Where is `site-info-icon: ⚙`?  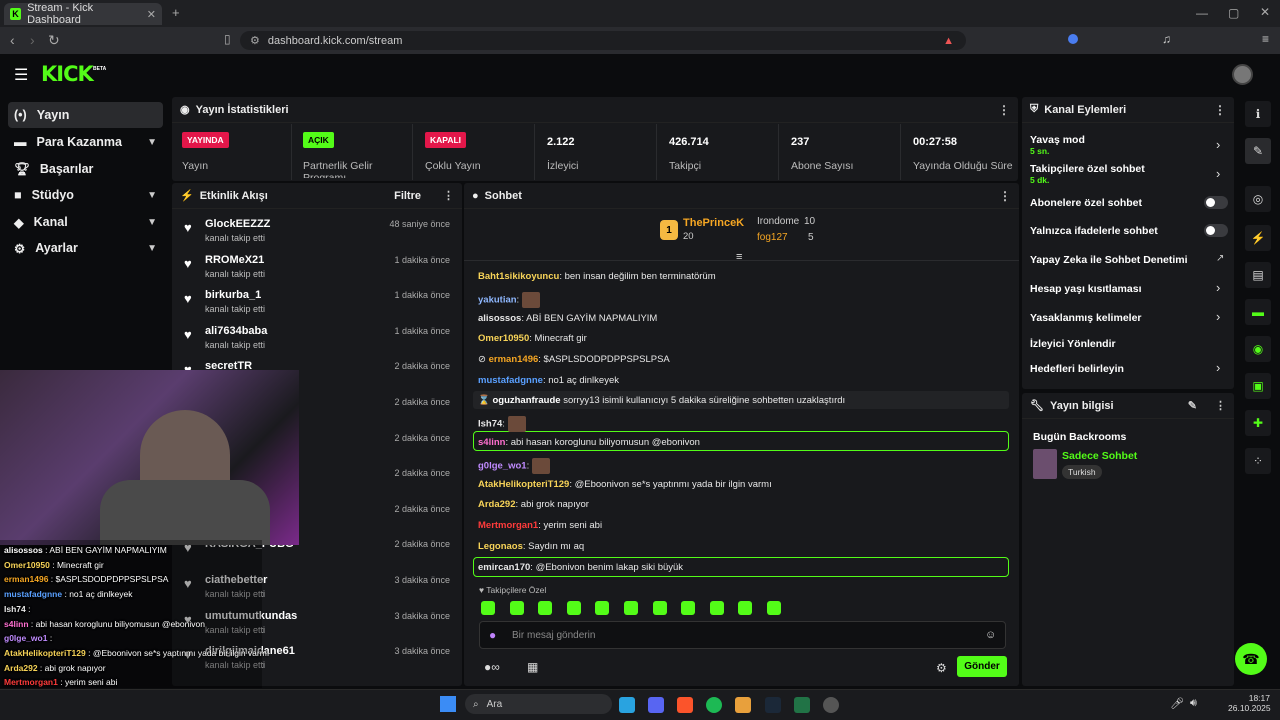 site-info-icon: ⚙ is located at coordinates (255, 40).